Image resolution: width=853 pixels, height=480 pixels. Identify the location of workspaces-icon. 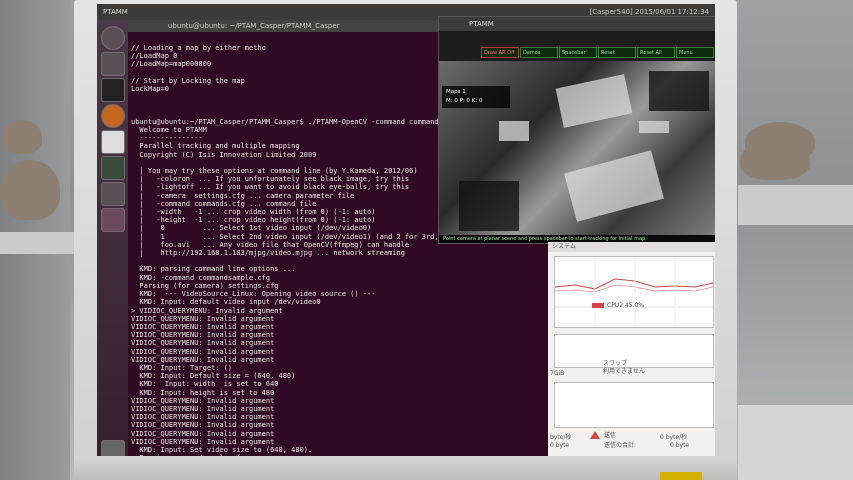
(113, 220).